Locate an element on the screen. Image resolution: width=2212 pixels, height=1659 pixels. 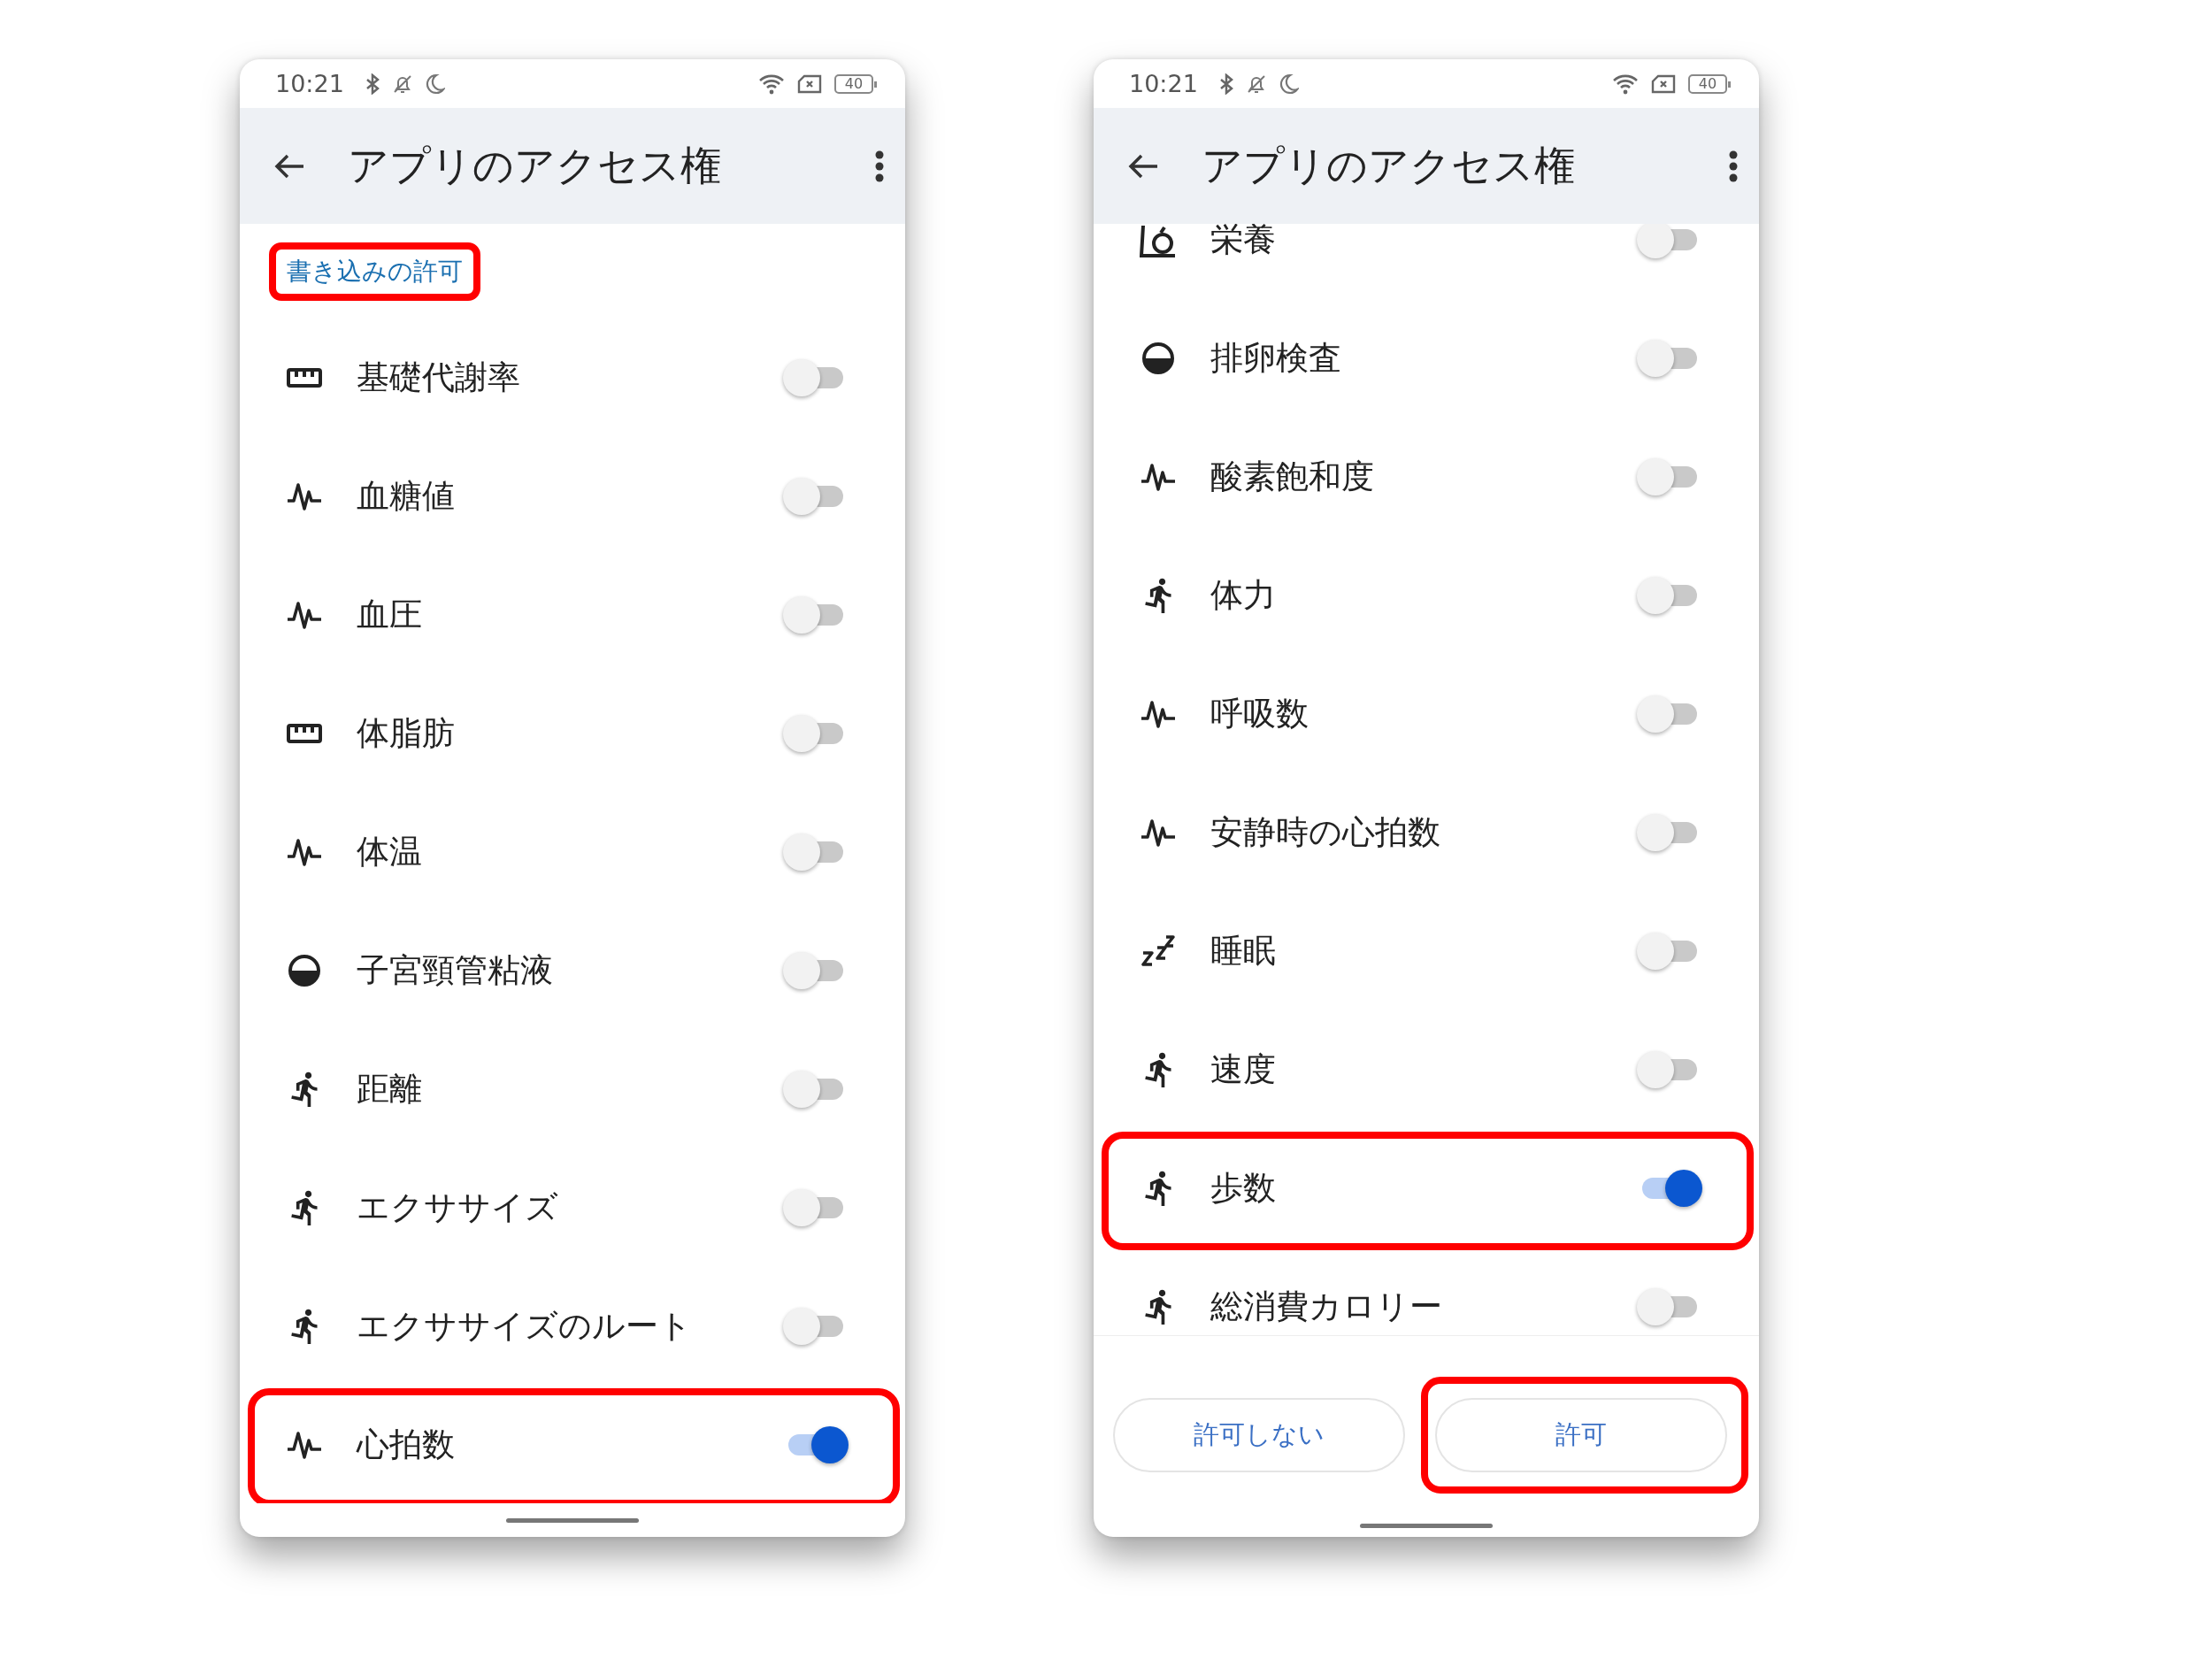
permission-label: 血糖値 is located at coordinates (407, 497).